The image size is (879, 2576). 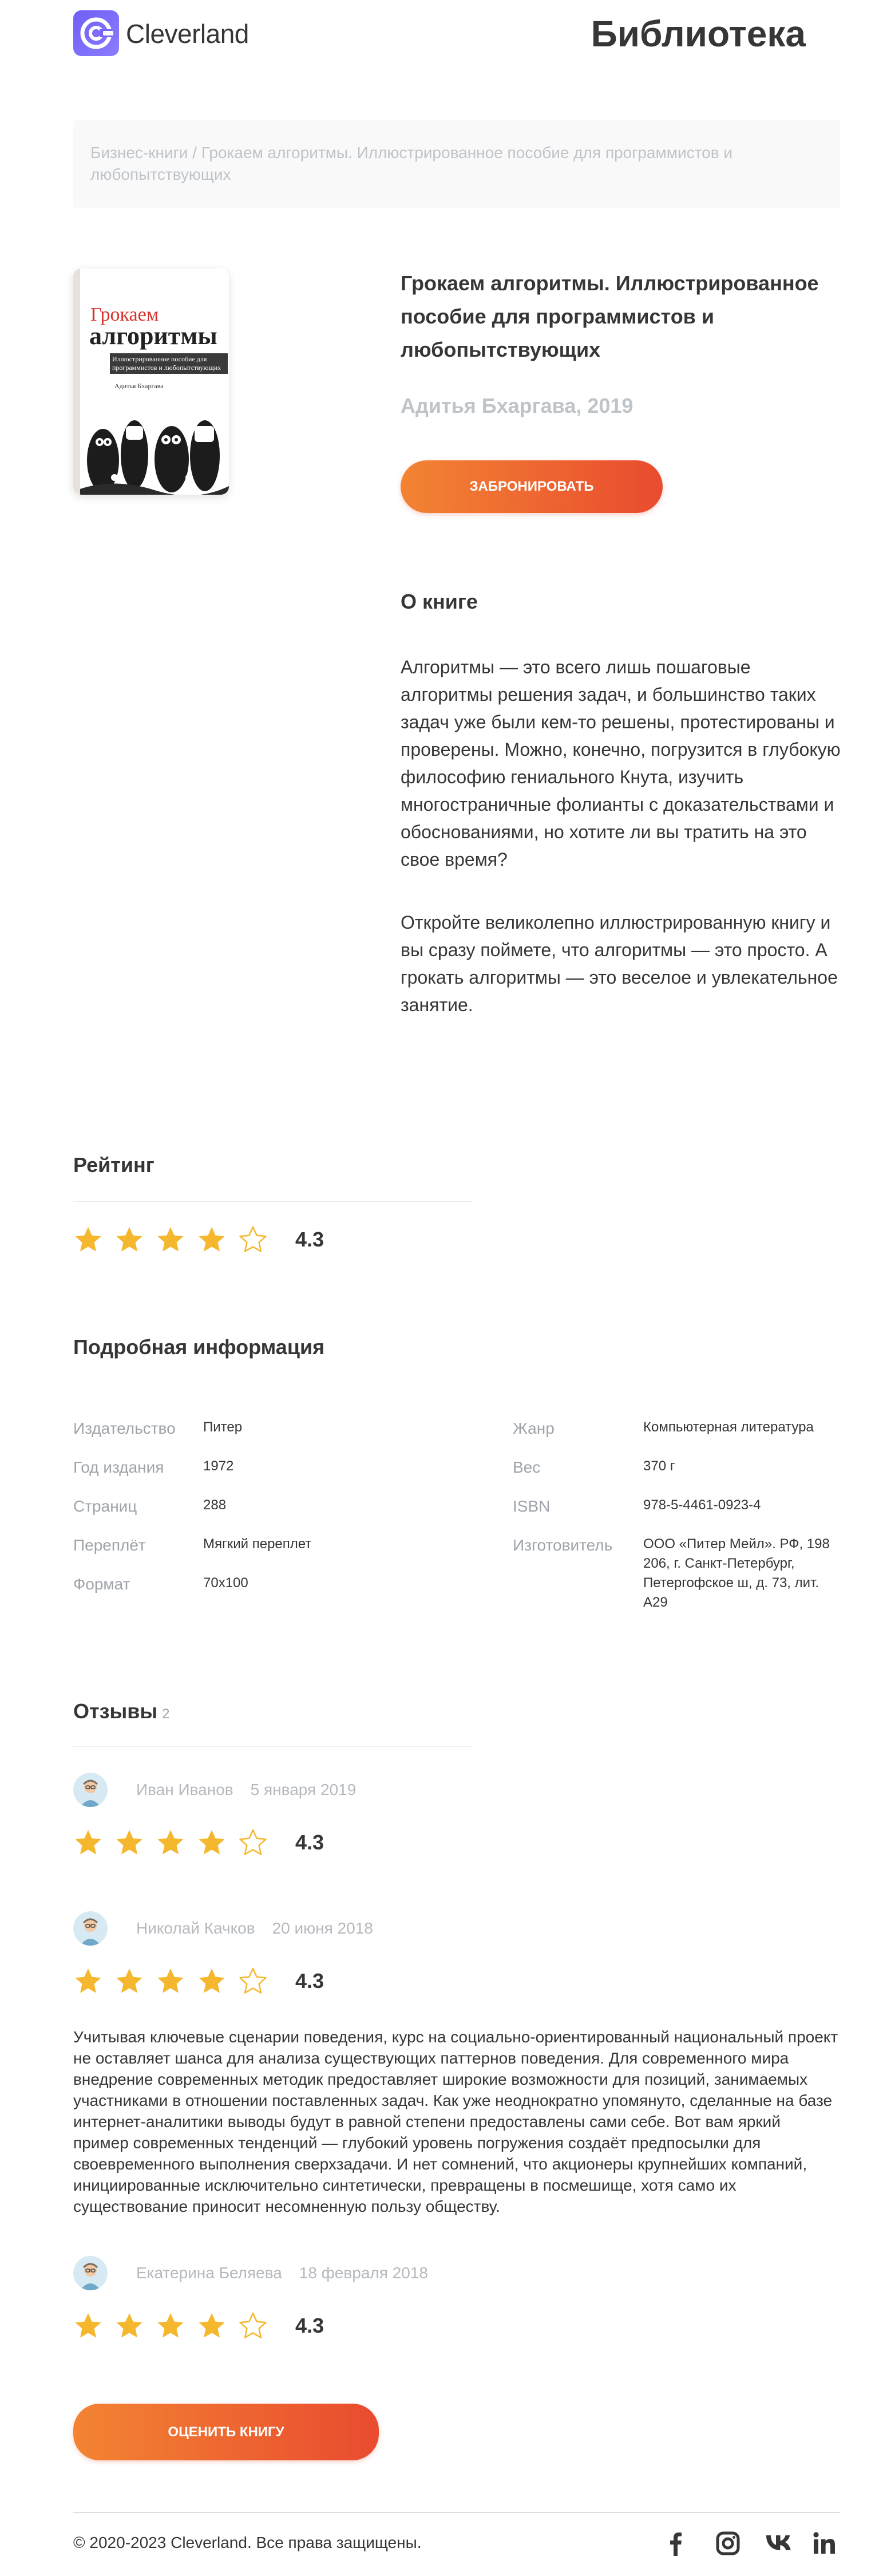 I want to click on cover-title-main: алгоритмы, so click(x=153, y=336).